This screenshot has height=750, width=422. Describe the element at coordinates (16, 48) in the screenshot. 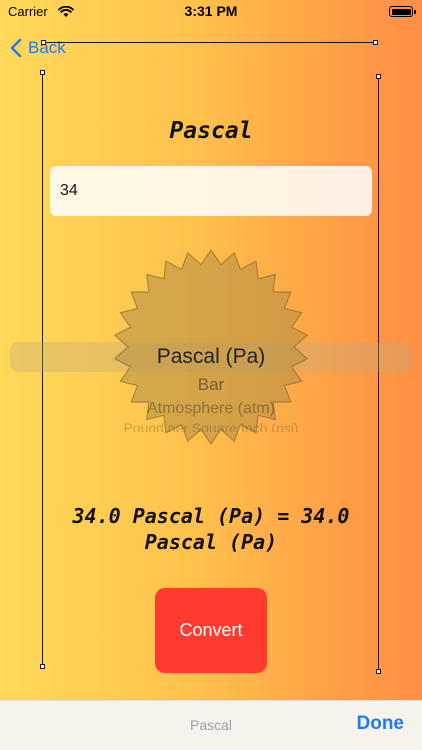

I see `chevron-left-icon` at that location.